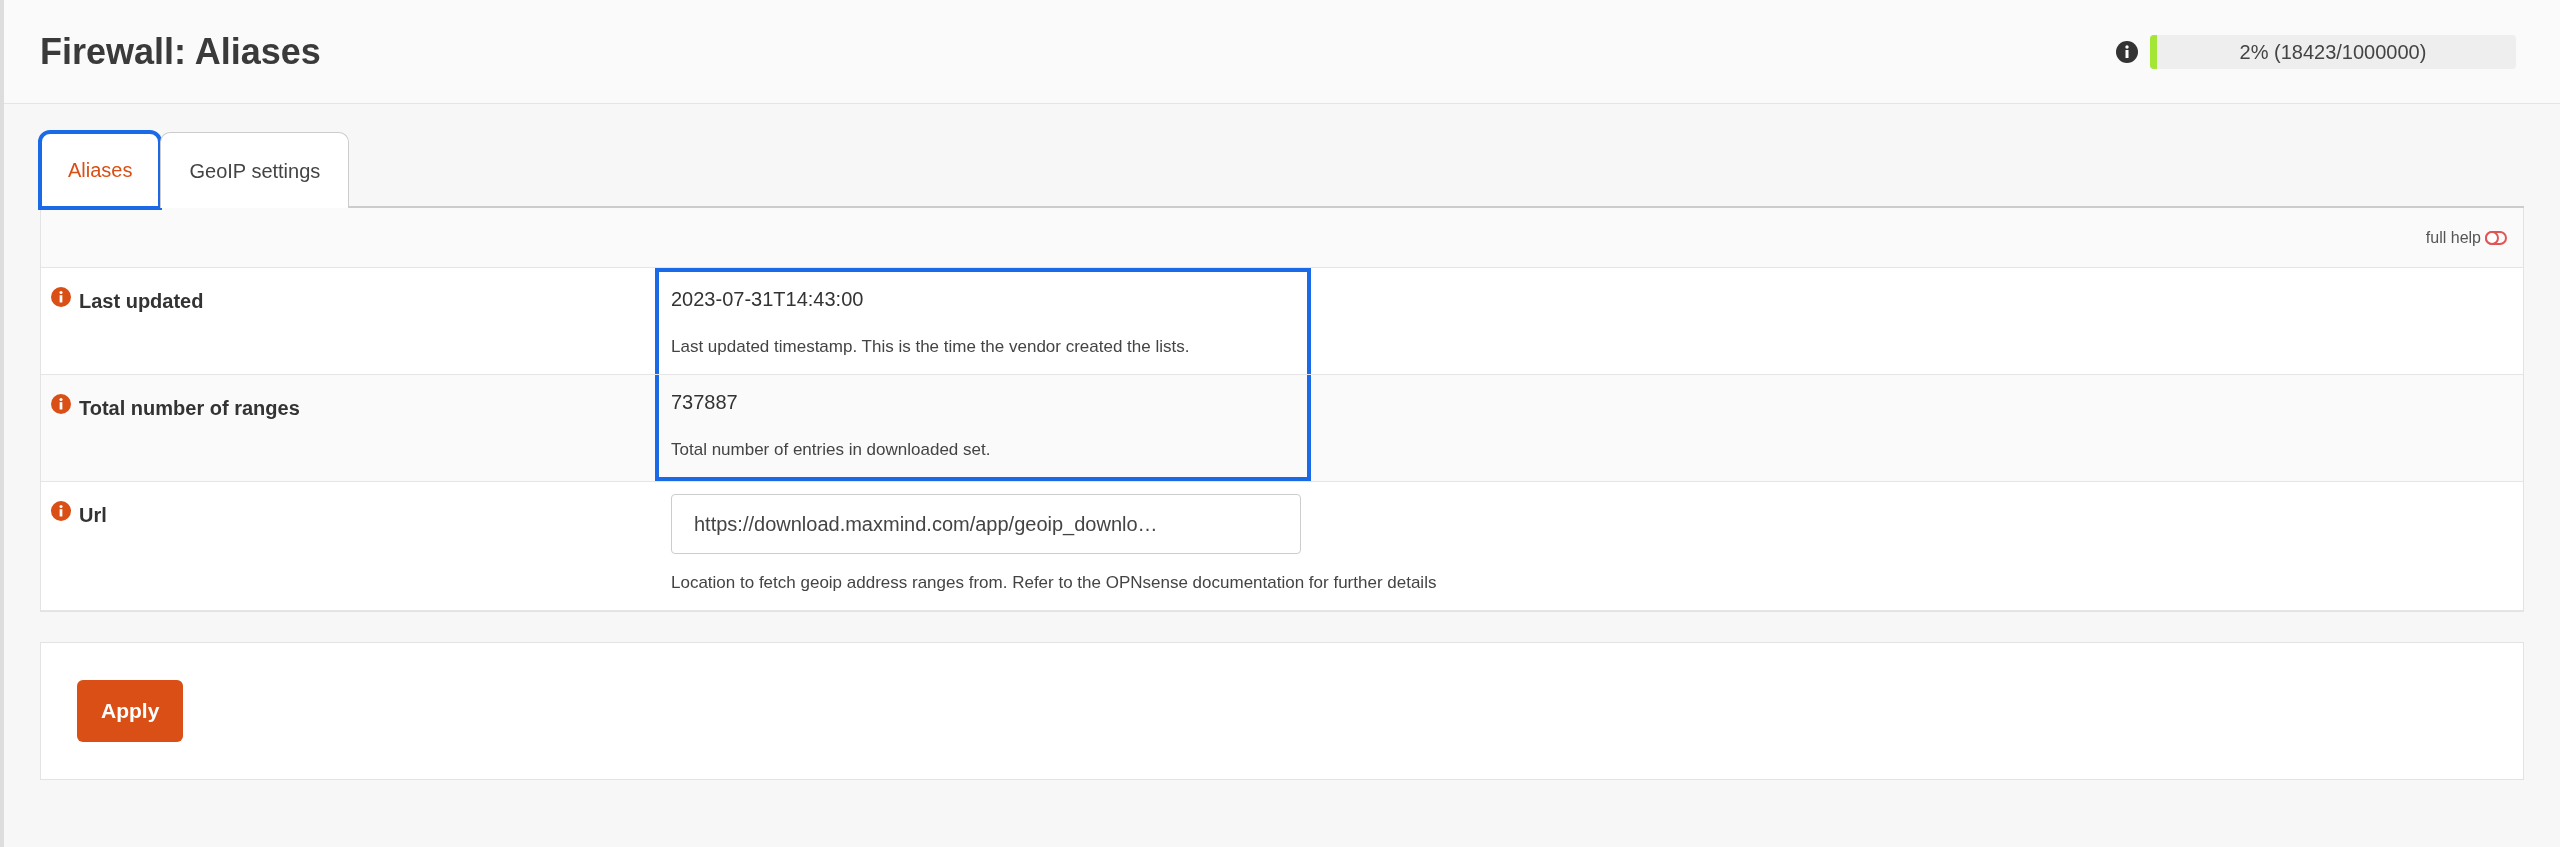 The height and width of the screenshot is (847, 2560). I want to click on help-text: Location to fetch geoip address ranges from. Refer to the OPNsense documentation for further details, so click(1054, 583).